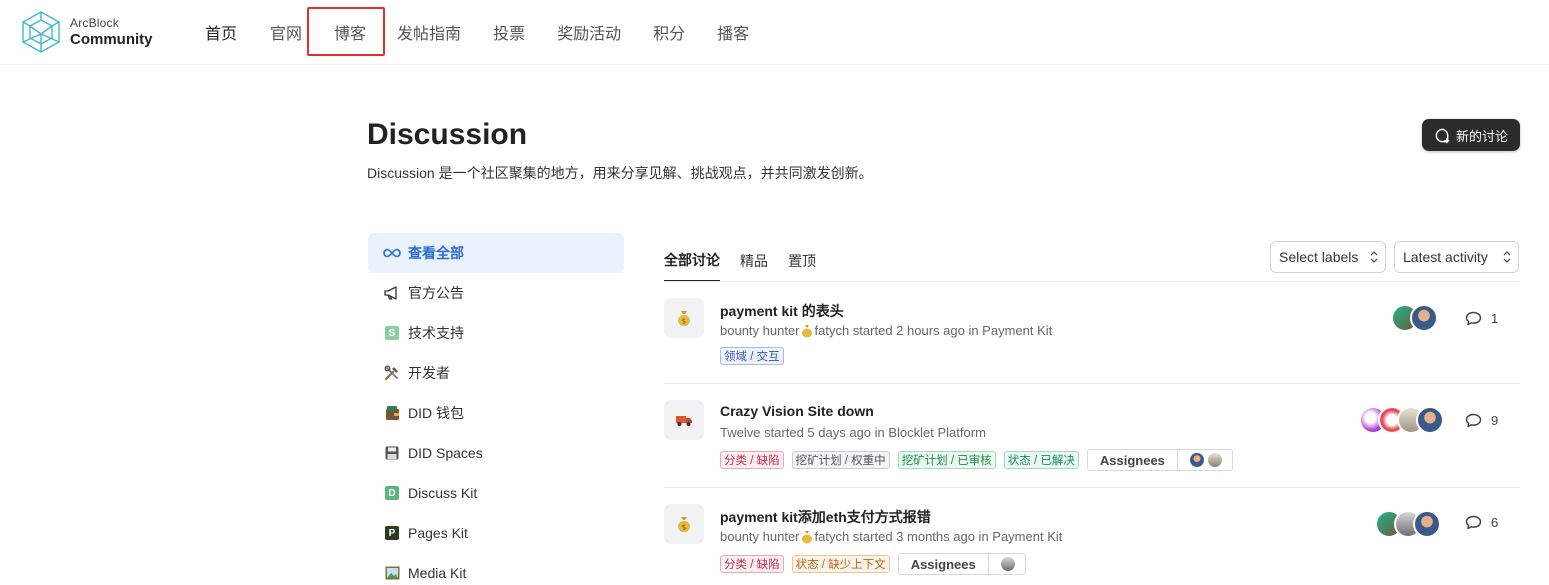  I want to click on discussion-title: payment kit 的表头, so click(782, 311).